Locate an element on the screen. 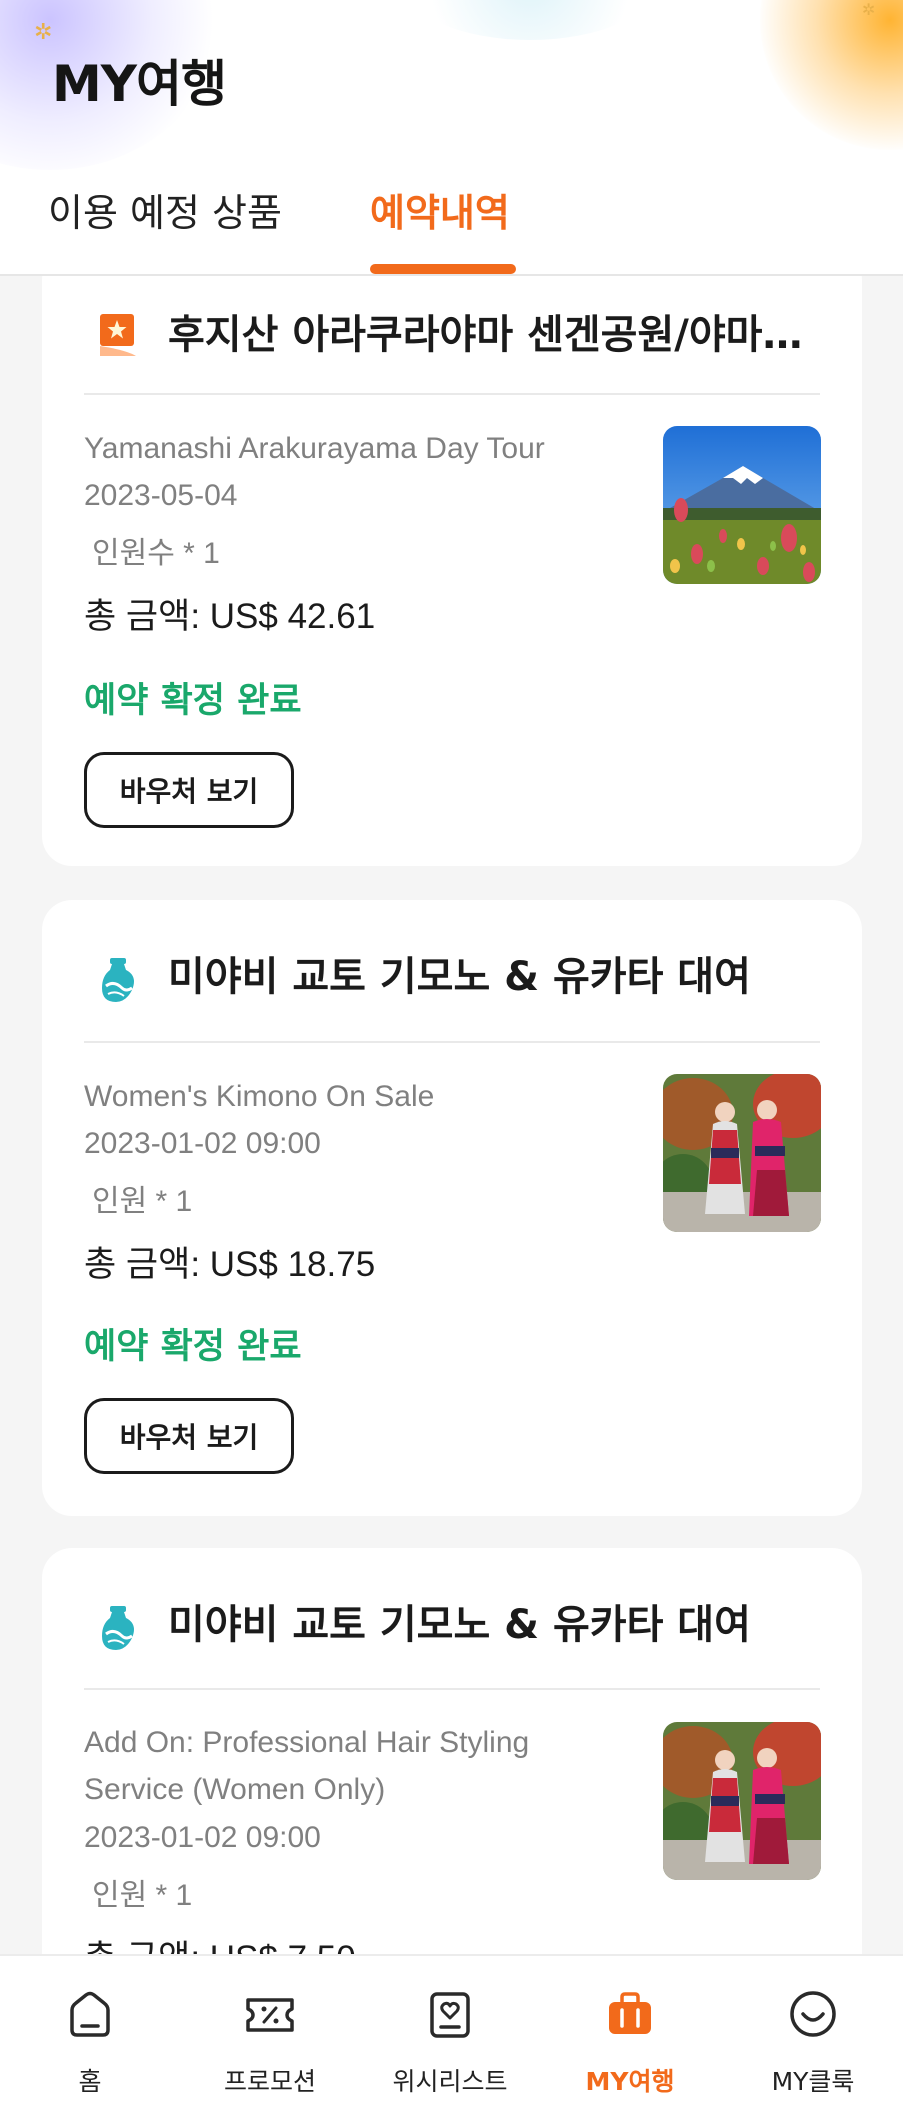 The image size is (903, 2103). total-amount: 총 금액: US$ 18.75 is located at coordinates (230, 1264).